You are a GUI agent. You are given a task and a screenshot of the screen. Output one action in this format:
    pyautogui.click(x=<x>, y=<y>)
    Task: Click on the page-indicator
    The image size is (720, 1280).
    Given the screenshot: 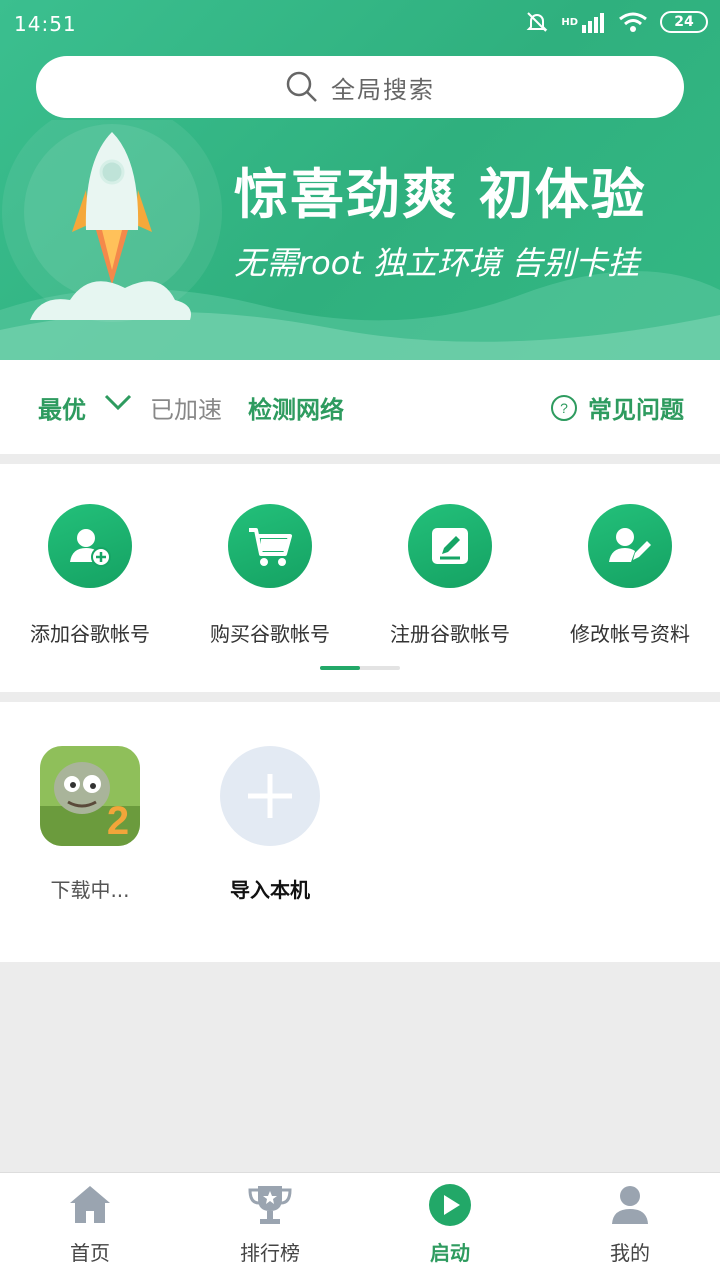 What is the action you would take?
    pyautogui.click(x=360, y=668)
    